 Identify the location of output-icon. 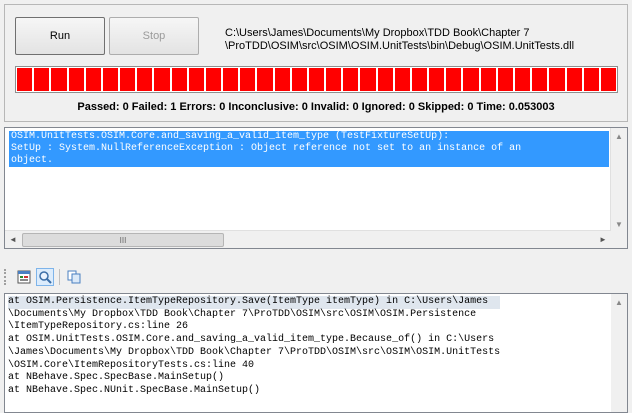
(24, 277).